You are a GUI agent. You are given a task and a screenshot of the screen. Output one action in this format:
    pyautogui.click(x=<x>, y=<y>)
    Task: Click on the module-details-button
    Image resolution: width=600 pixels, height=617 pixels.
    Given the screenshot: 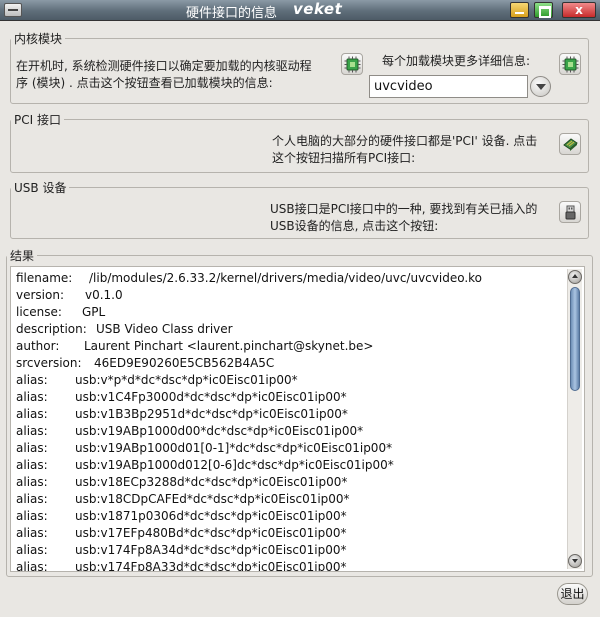 What is the action you would take?
    pyautogui.click(x=570, y=64)
    